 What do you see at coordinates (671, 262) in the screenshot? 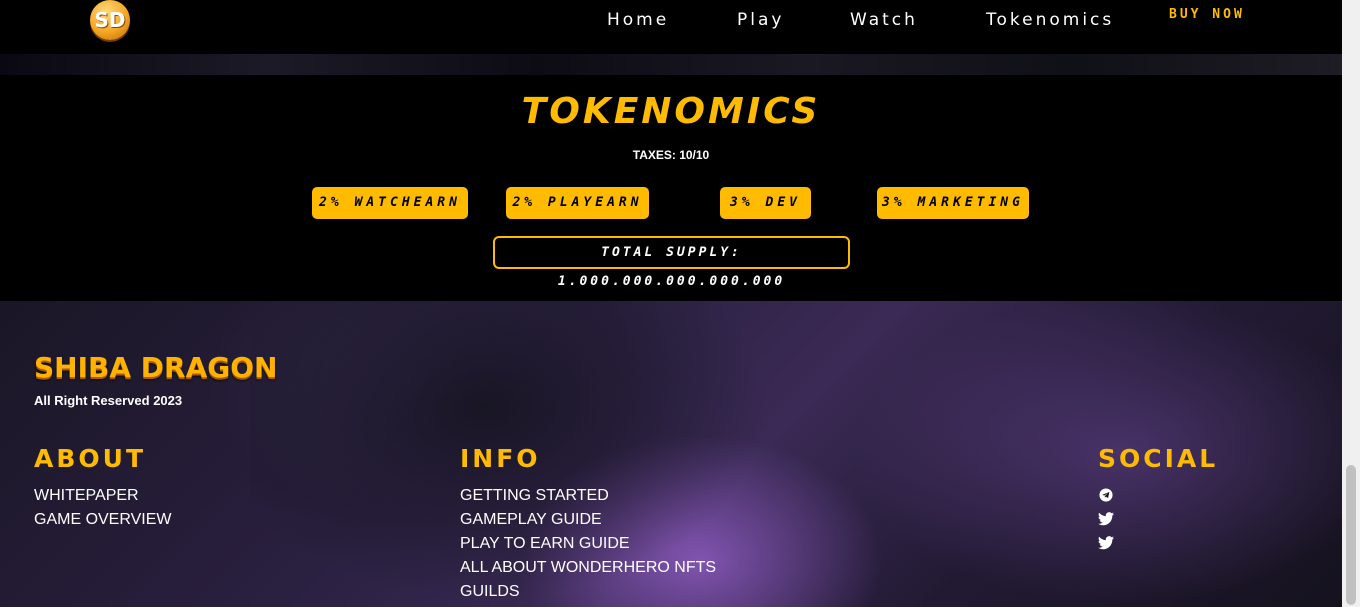
I see `total-supply-badge: TOTAL SUPPLY: 1.000.000.000.000.000` at bounding box center [671, 262].